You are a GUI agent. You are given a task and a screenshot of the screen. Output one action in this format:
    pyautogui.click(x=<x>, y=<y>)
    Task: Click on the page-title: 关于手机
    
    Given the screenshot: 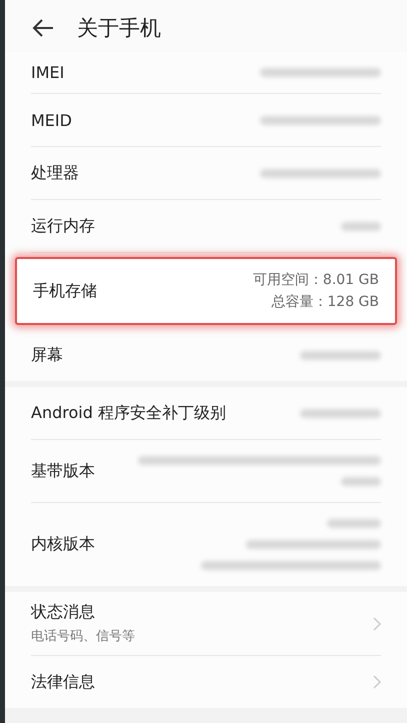 What is the action you would take?
    pyautogui.click(x=119, y=28)
    